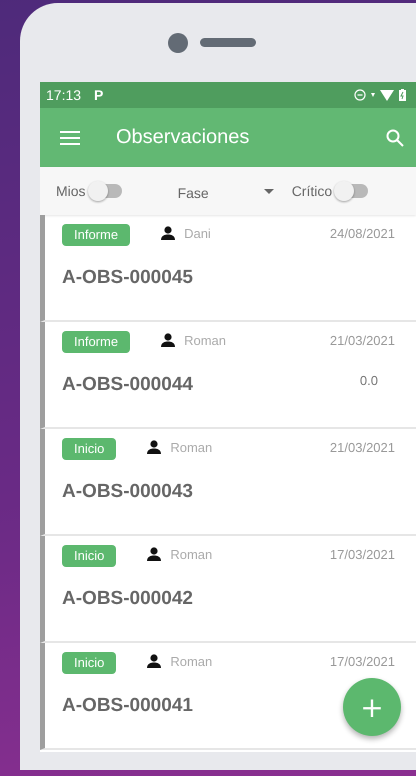 The image size is (416, 776). I want to click on observation-code: A-OBS-000041, so click(127, 706).